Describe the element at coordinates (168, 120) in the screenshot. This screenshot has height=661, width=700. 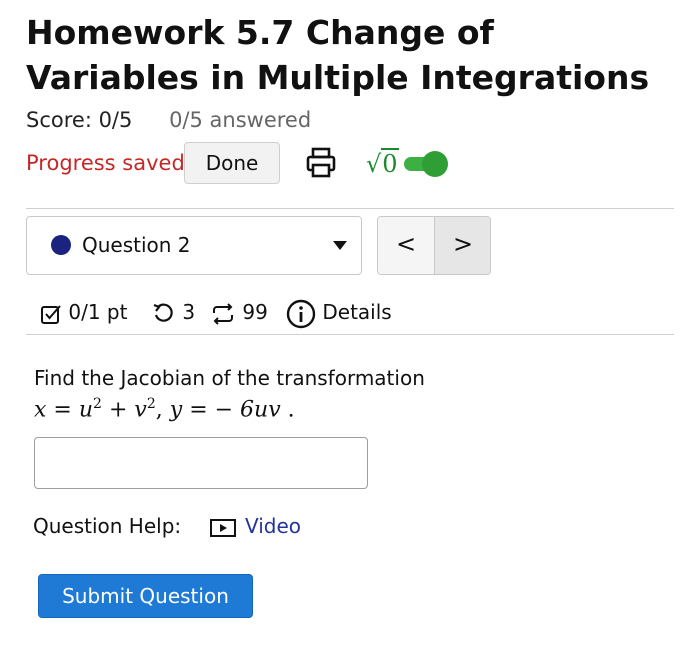
I see `score-row: Score: 0/5 0/5 answered` at that location.